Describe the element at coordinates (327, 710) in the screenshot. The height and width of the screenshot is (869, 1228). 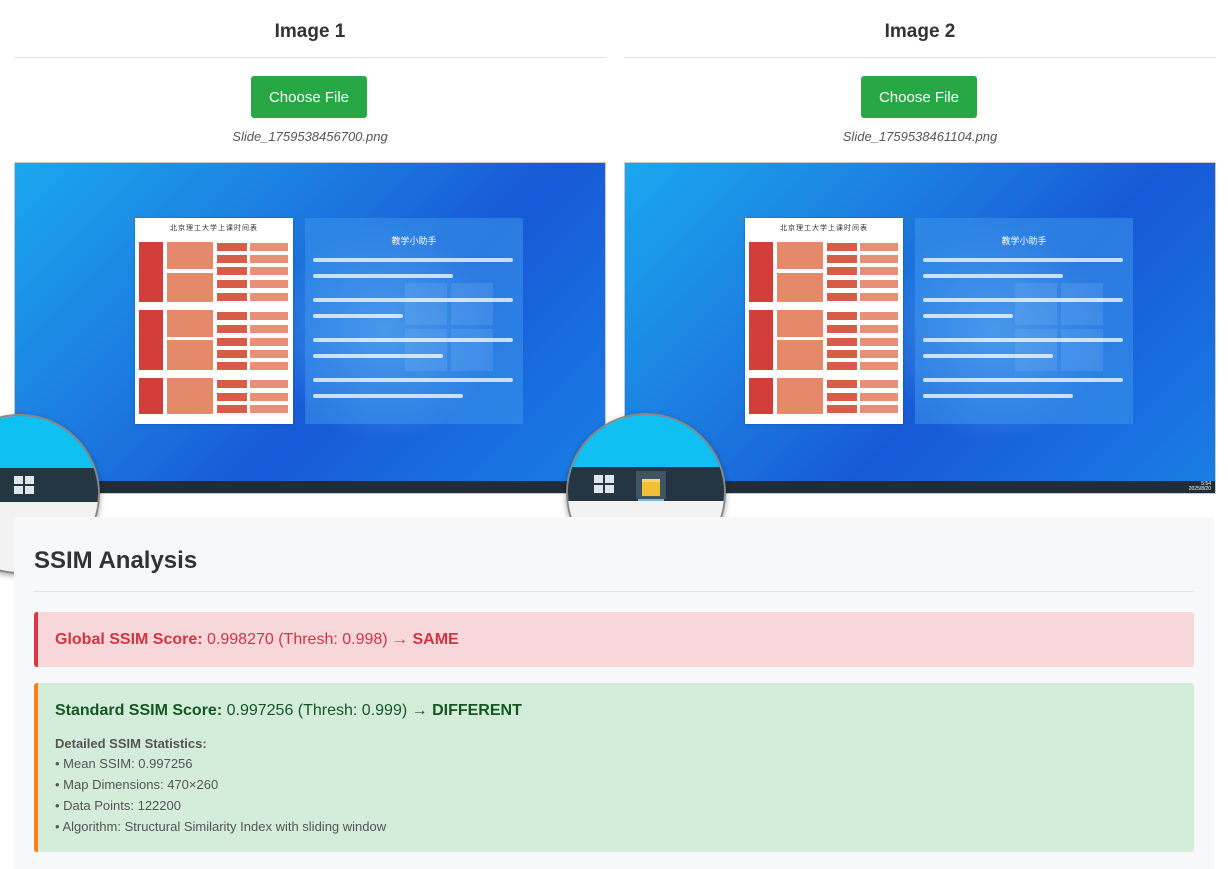
I see `standard-ssim-value: 0.997256 (Thresh: 0.999) →` at that location.